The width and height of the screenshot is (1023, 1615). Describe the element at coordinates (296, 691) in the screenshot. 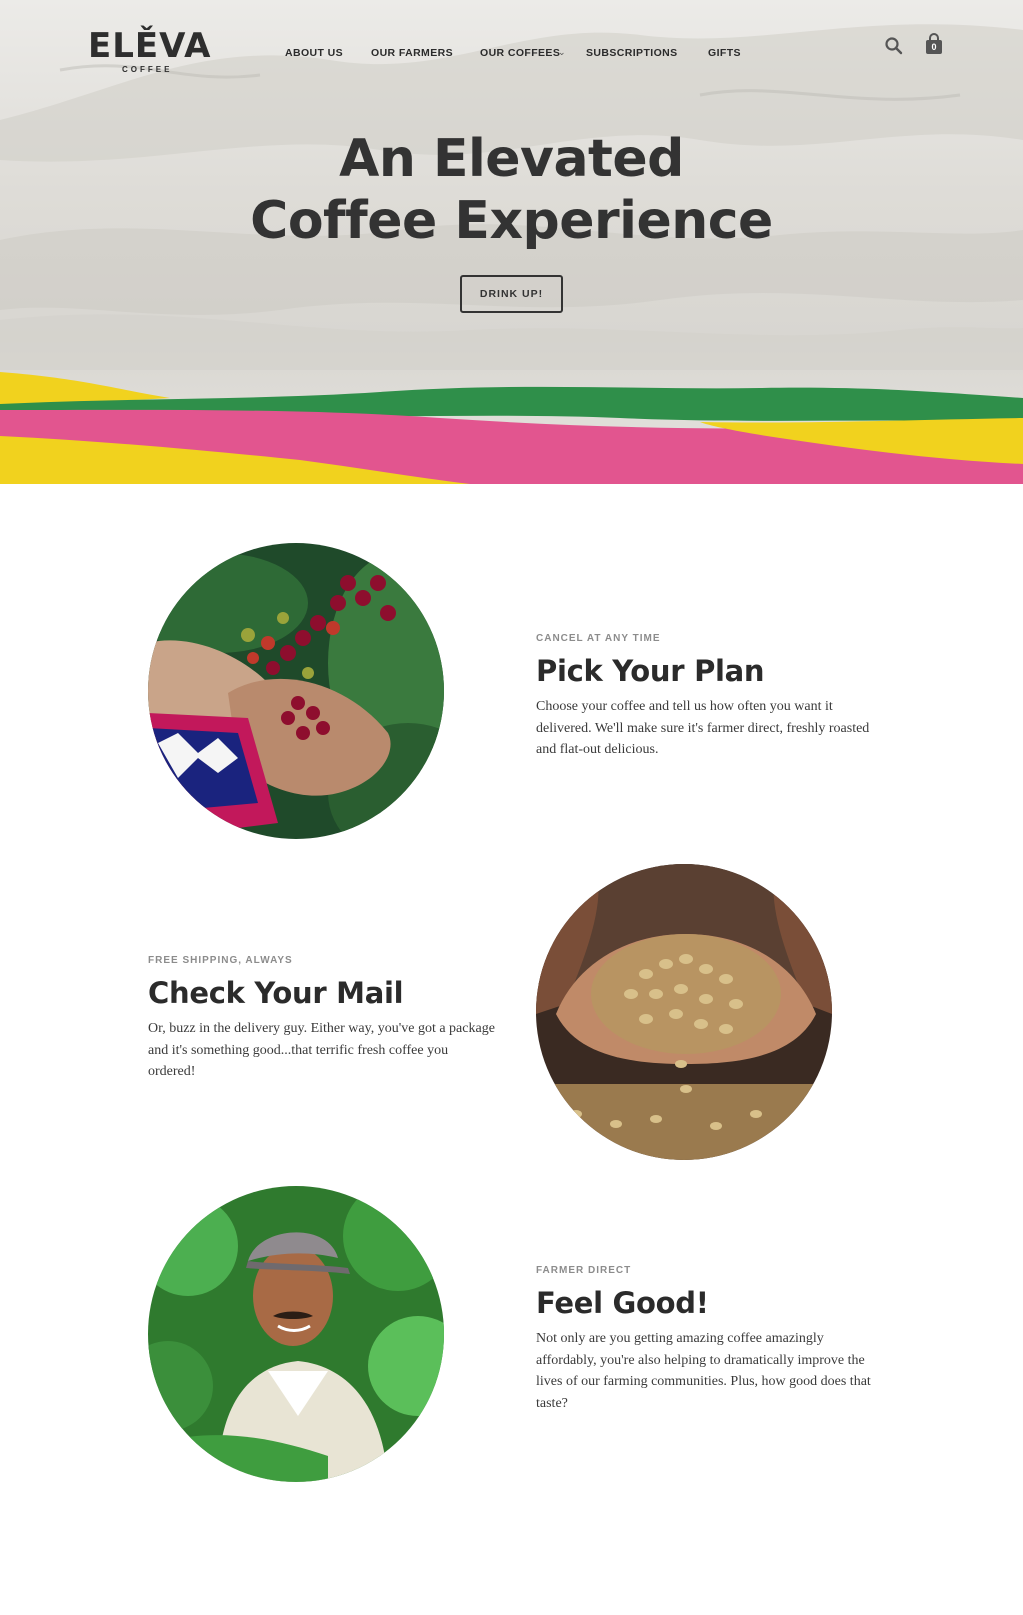

I see `coffee-cherries-photo` at that location.